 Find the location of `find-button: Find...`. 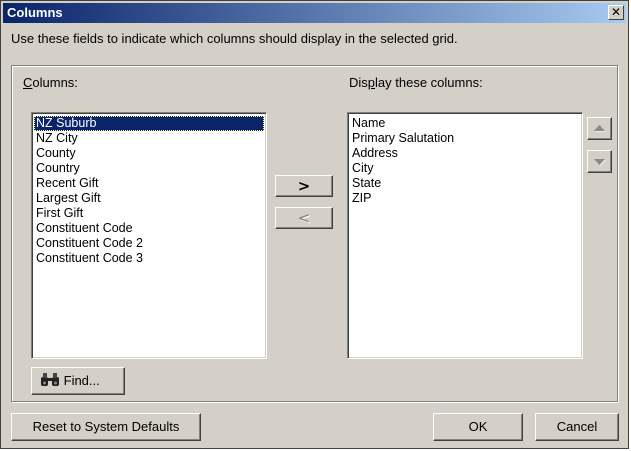

find-button: Find... is located at coordinates (78, 381).